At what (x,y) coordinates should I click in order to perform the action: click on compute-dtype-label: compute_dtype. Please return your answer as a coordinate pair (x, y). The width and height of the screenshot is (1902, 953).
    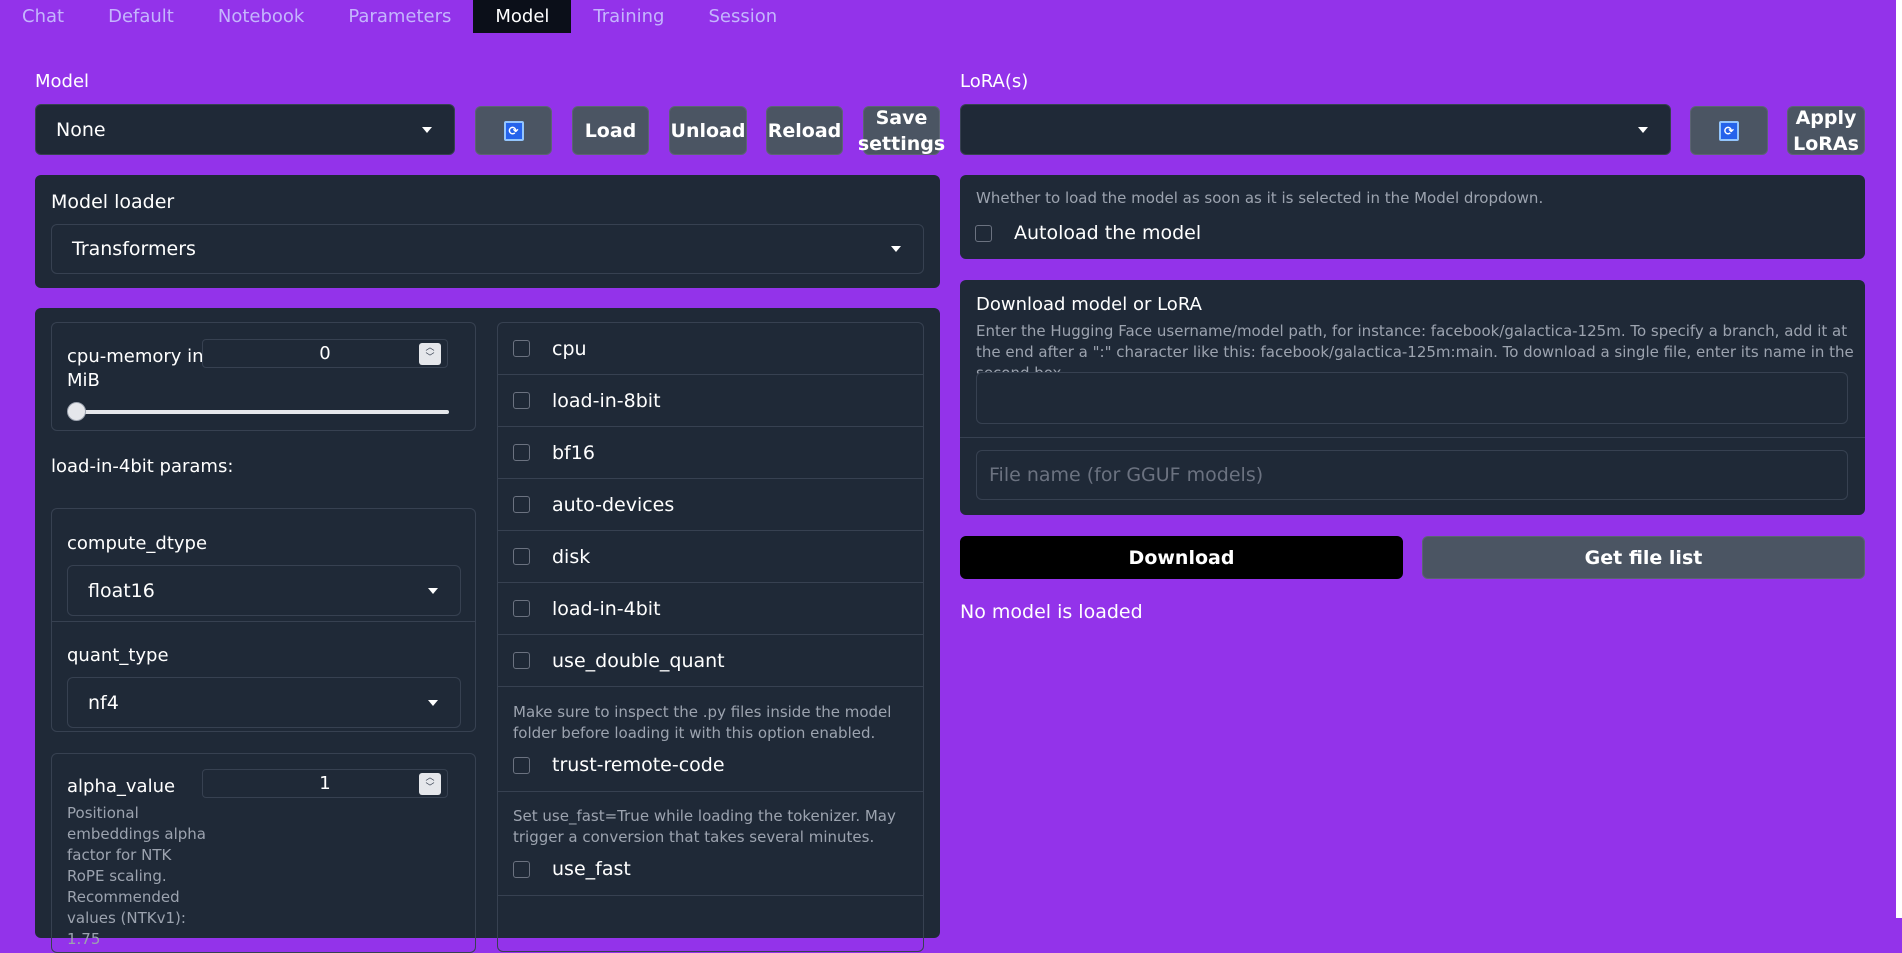
    Looking at the image, I should click on (137, 543).